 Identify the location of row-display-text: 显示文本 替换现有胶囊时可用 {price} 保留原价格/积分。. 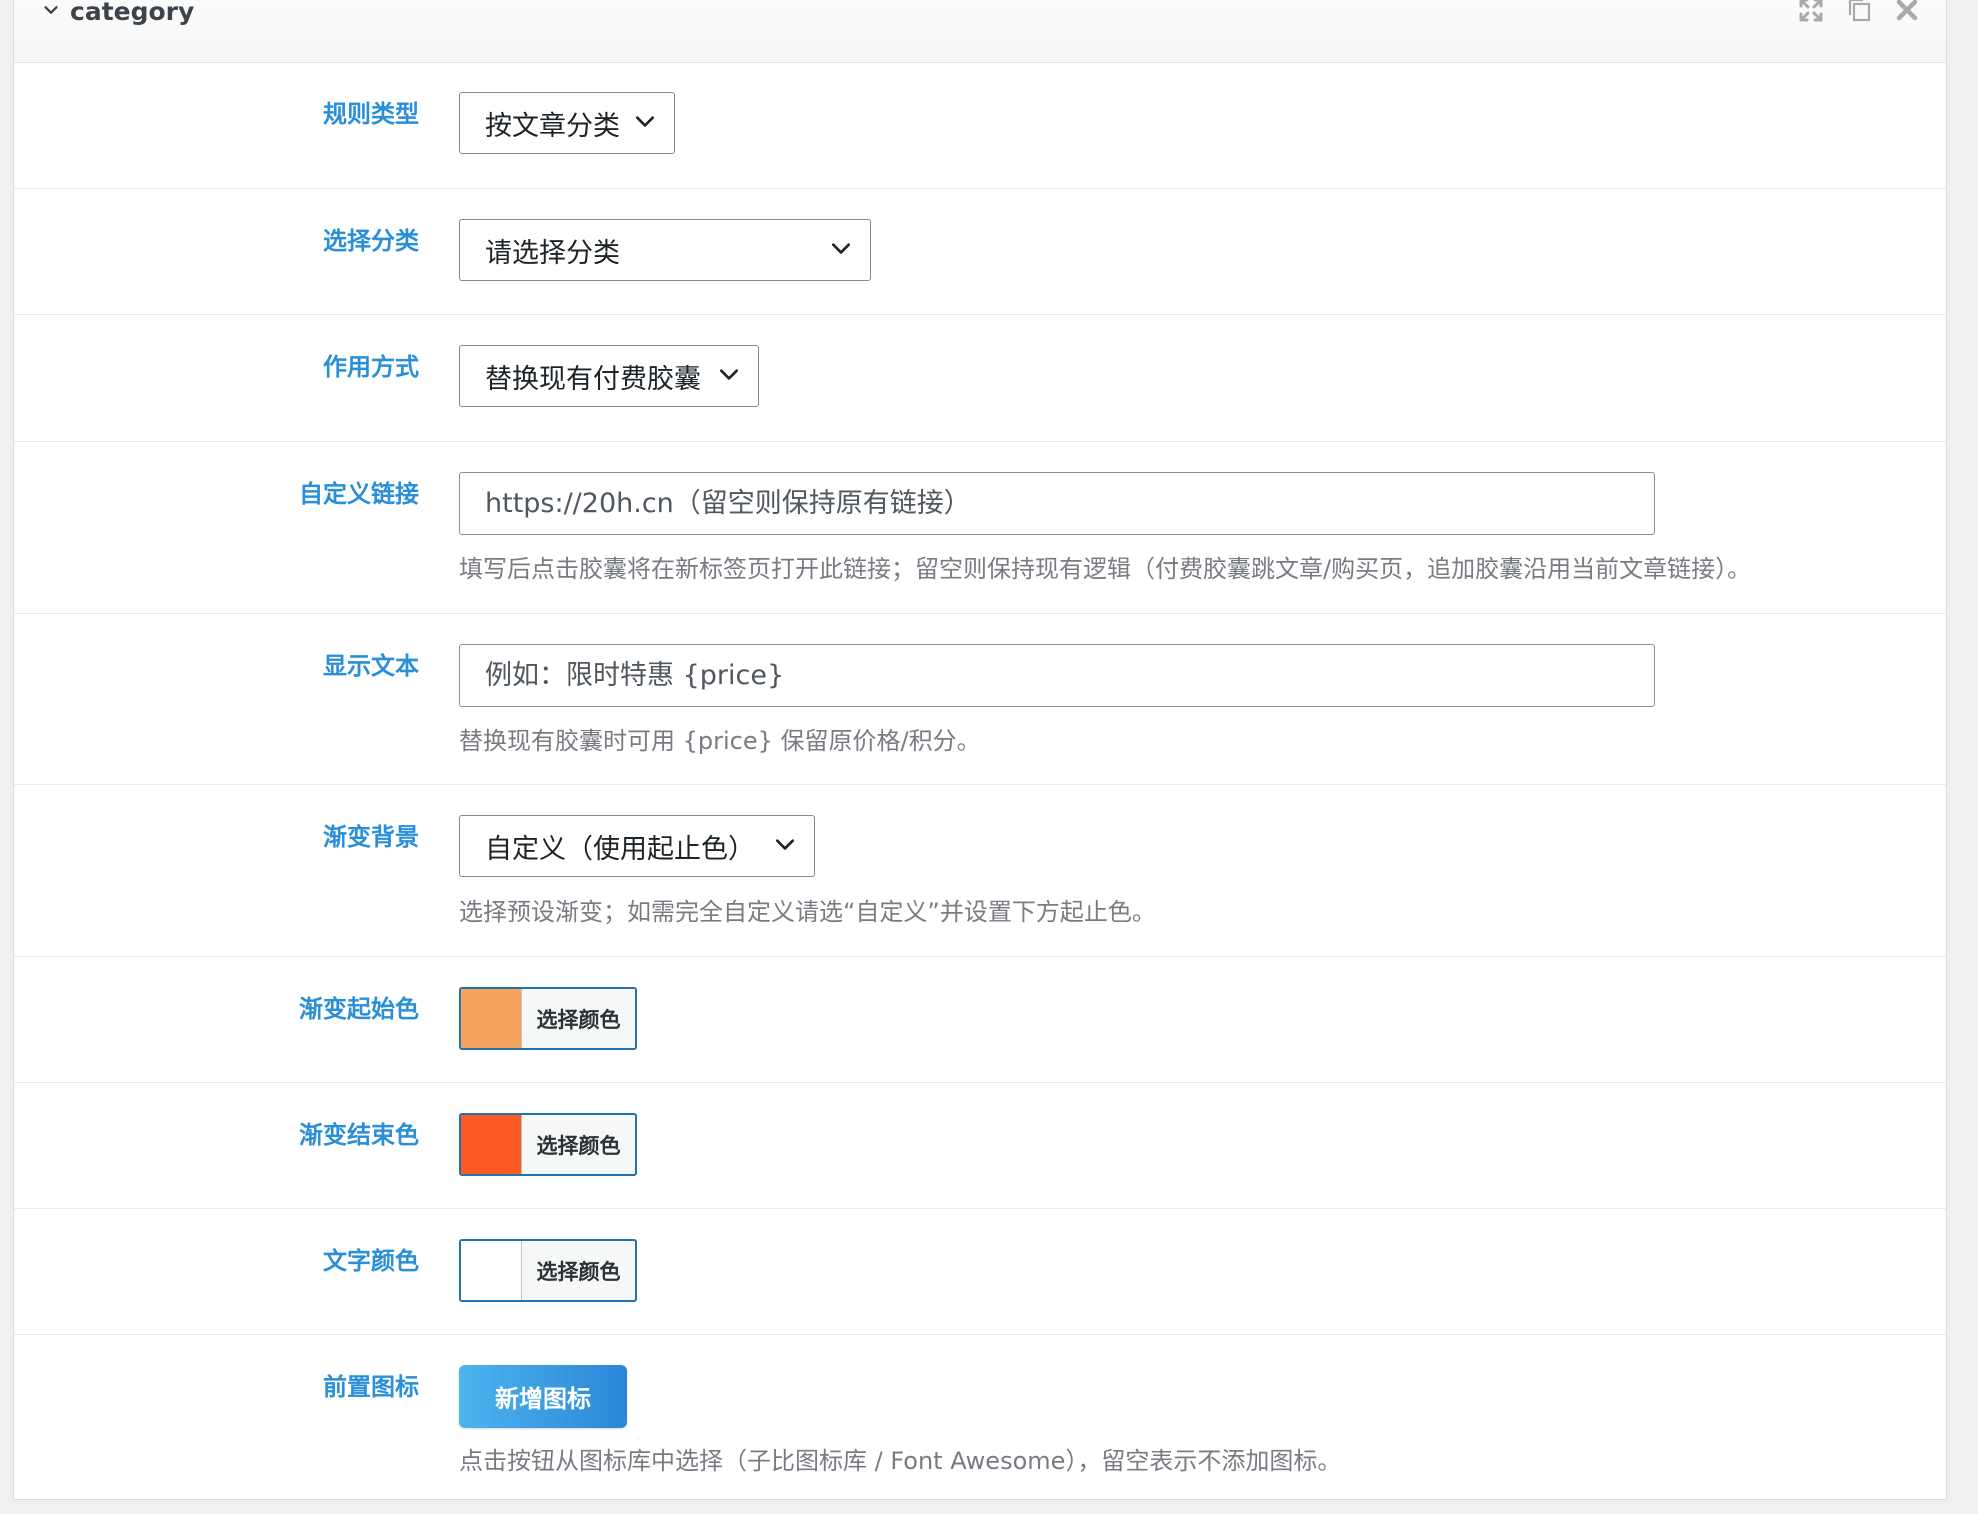
(980, 699).